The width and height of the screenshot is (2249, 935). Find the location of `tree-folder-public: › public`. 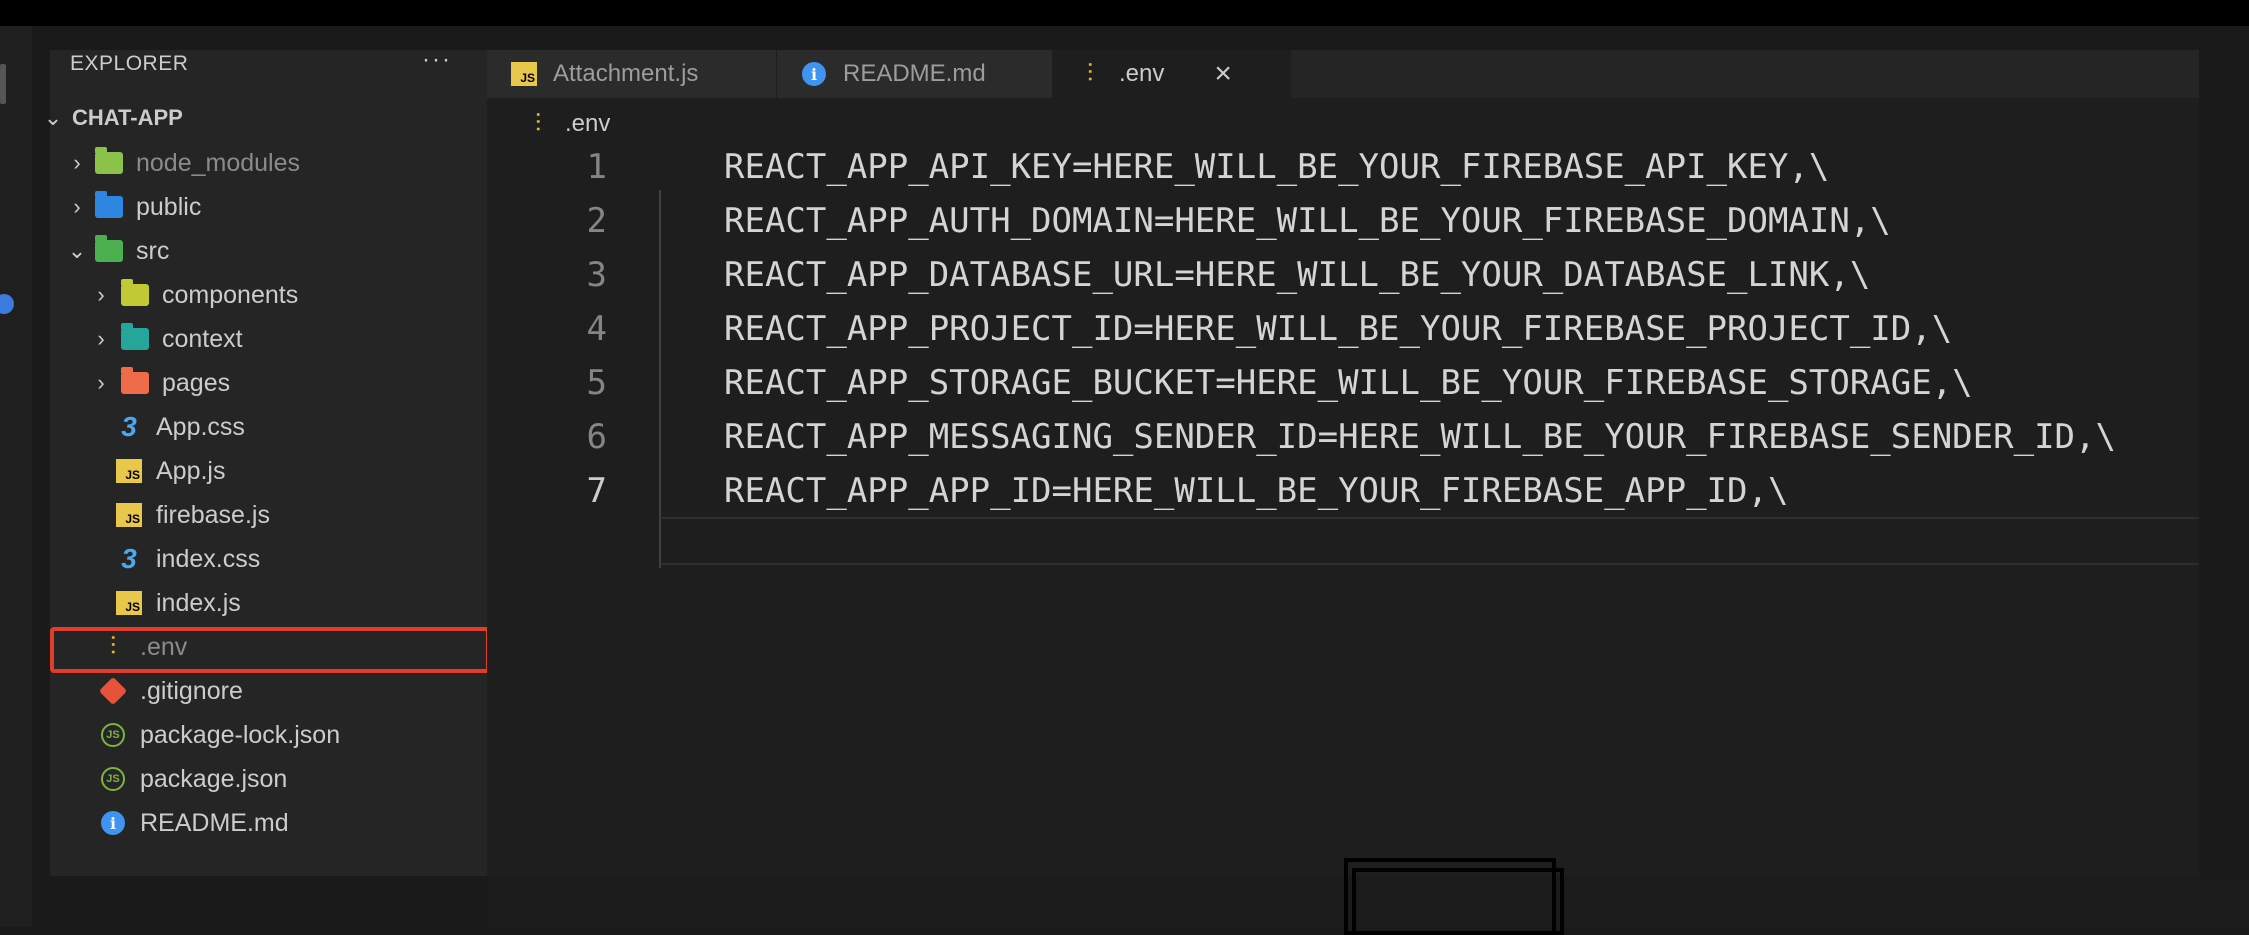

tree-folder-public: › public is located at coordinates (284, 207).